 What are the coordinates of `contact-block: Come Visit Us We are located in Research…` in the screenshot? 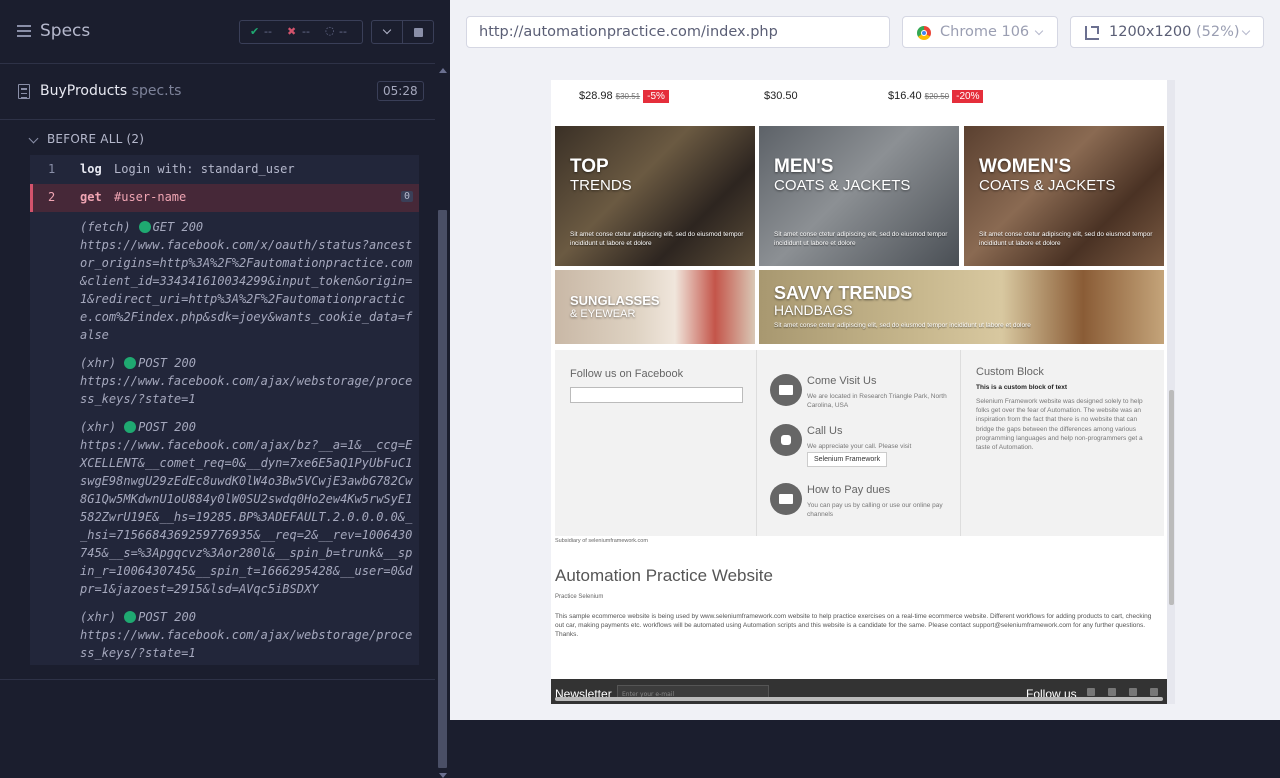 It's located at (859, 443).